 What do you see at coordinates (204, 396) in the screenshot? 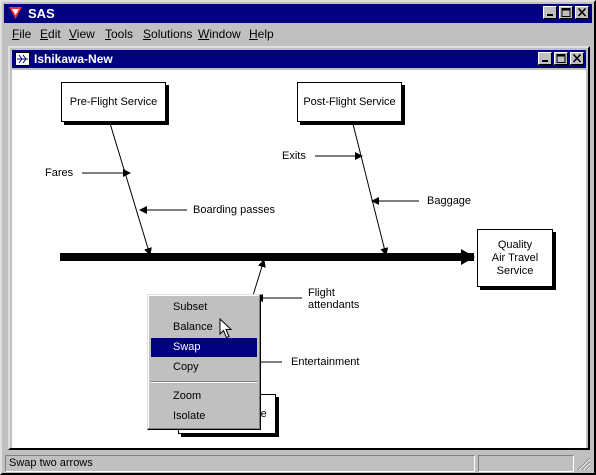
I see `context-item-zoom: Zoom` at bounding box center [204, 396].